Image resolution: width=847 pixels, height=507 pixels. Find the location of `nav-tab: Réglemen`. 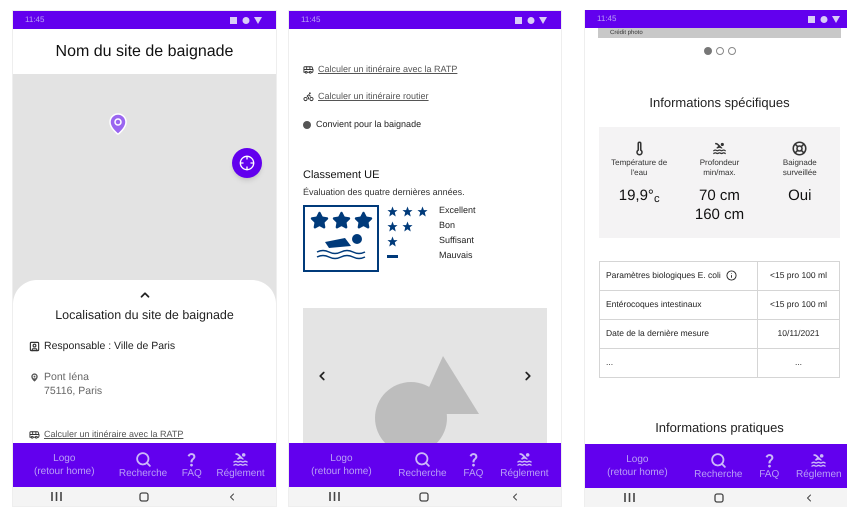

nav-tab: Réglemen is located at coordinates (819, 466).